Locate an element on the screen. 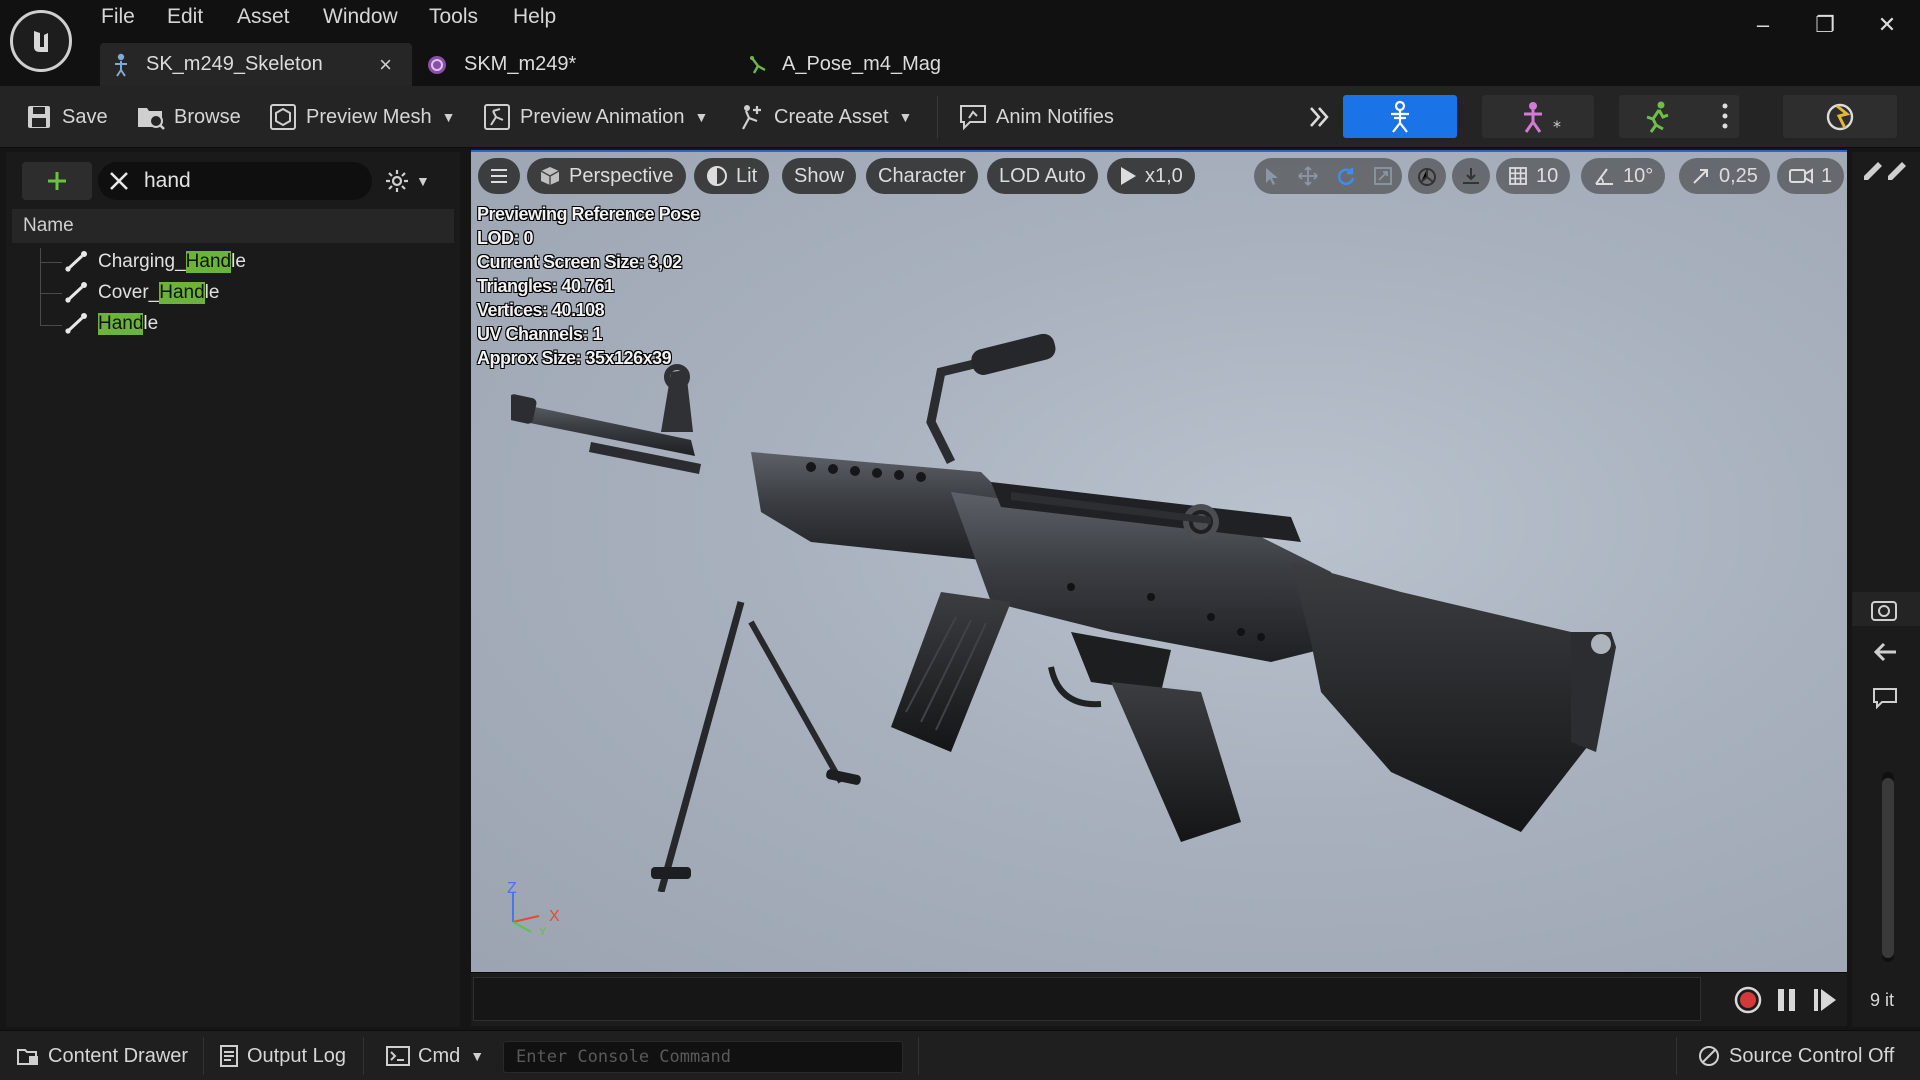 The width and height of the screenshot is (1920, 1080). surface-snap-icon is located at coordinates (1471, 176).